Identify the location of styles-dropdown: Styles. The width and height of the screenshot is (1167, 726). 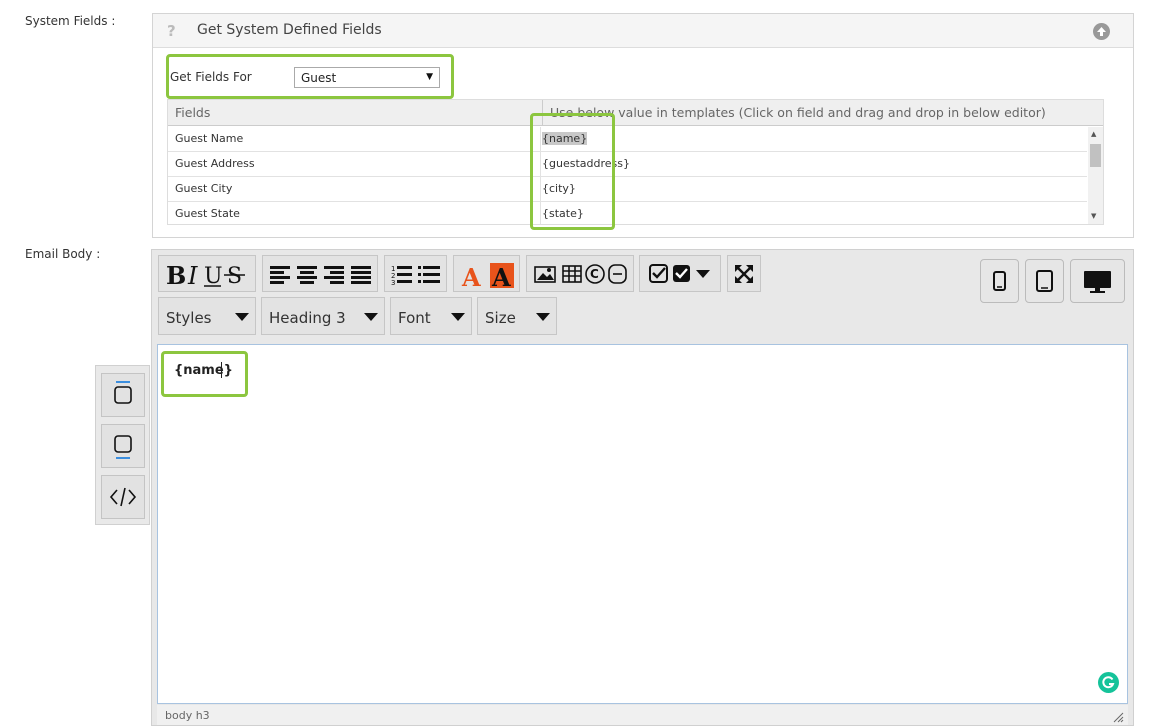
(207, 316).